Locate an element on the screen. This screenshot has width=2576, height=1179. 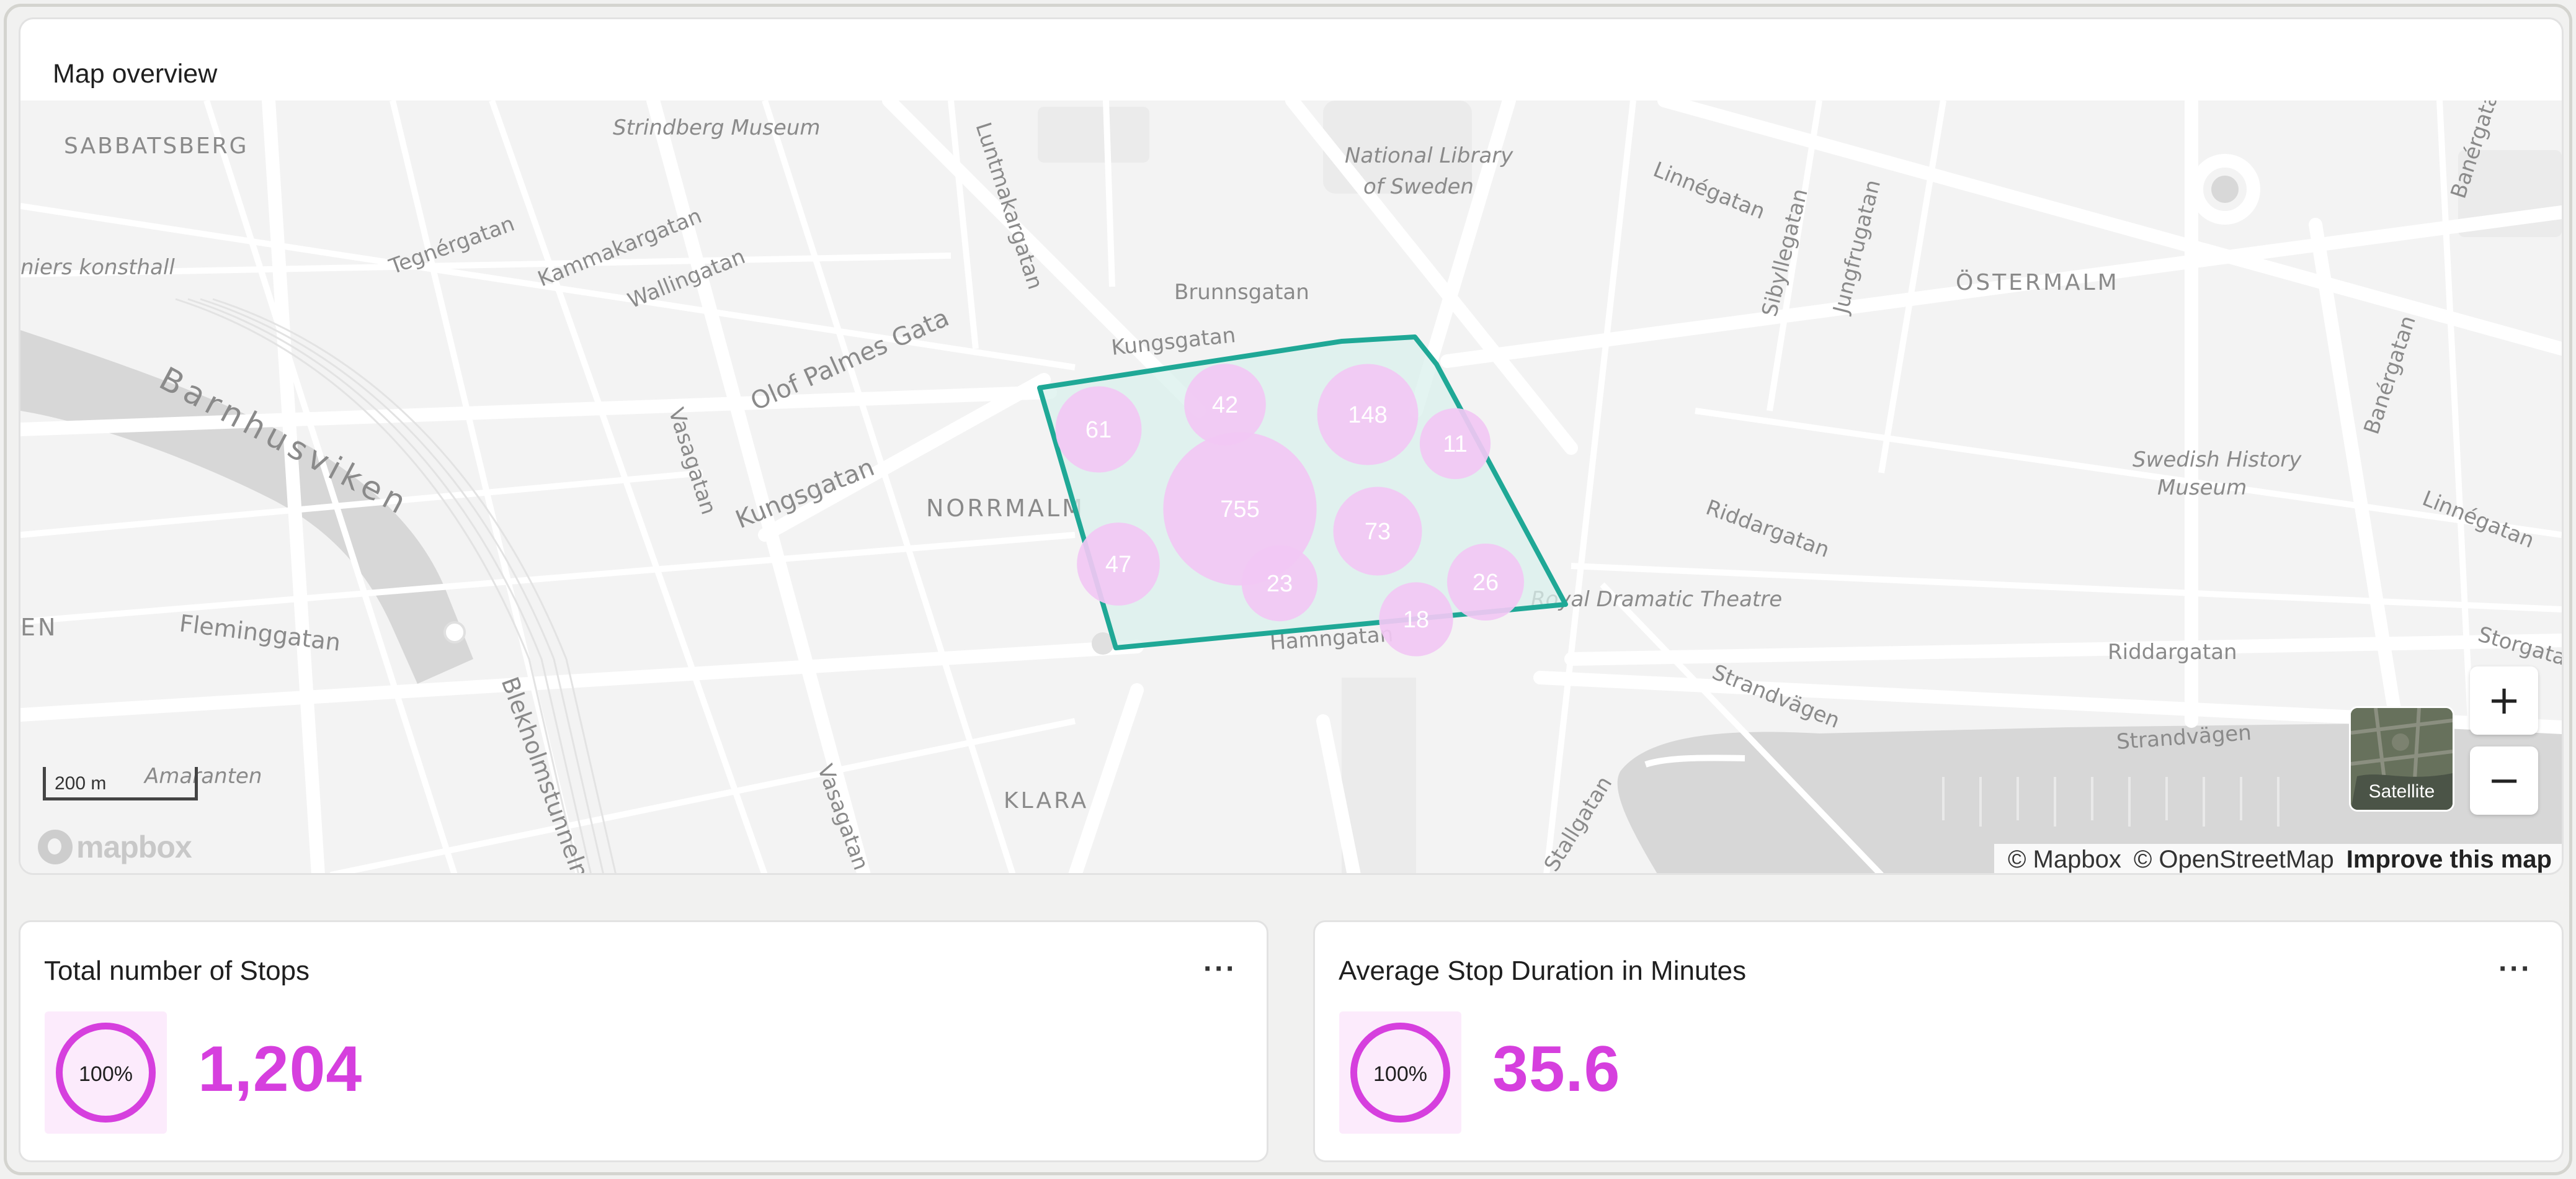
cluster-count-label: 47 is located at coordinates (1118, 565).